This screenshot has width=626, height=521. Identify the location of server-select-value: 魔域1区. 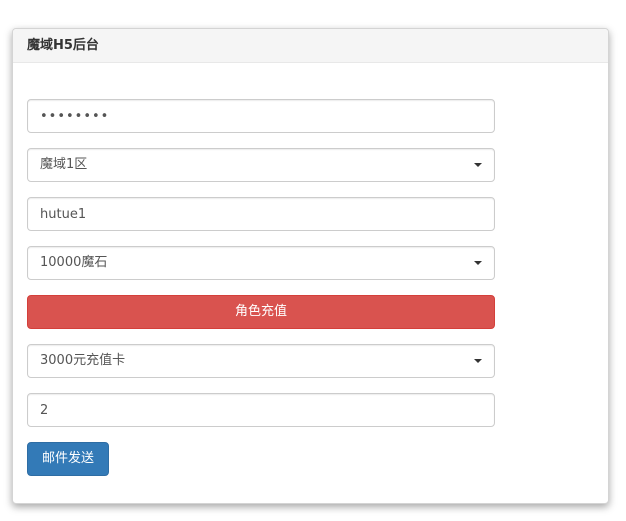
(64, 164).